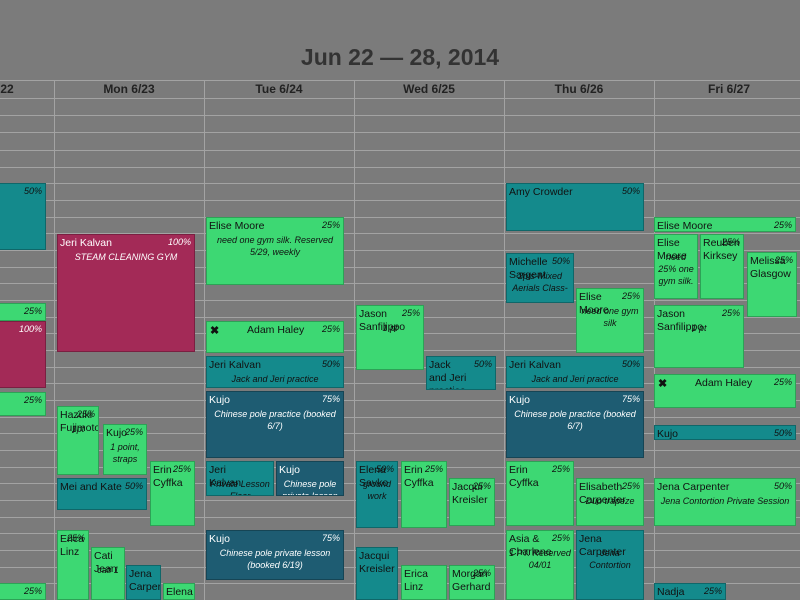 Image resolution: width=800 pixels, height=600 pixels. Describe the element at coordinates (472, 502) in the screenshot. I see `event-block: Jacqui Kreisler 25%` at that location.